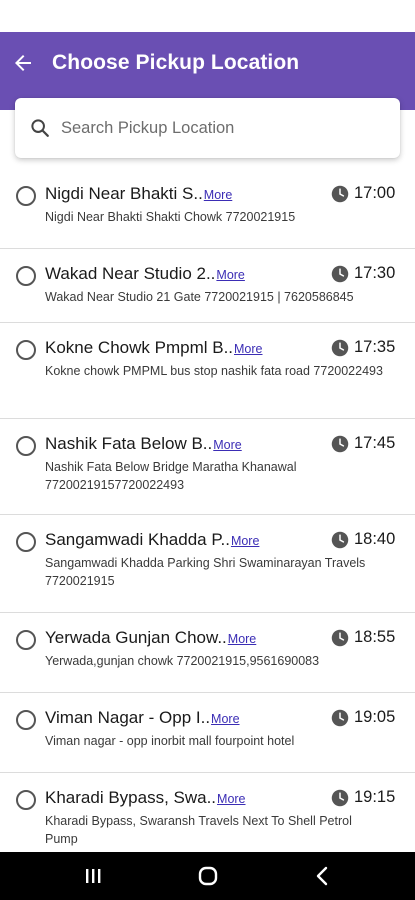  What do you see at coordinates (323, 876) in the screenshot?
I see `chevron-left-icon` at bounding box center [323, 876].